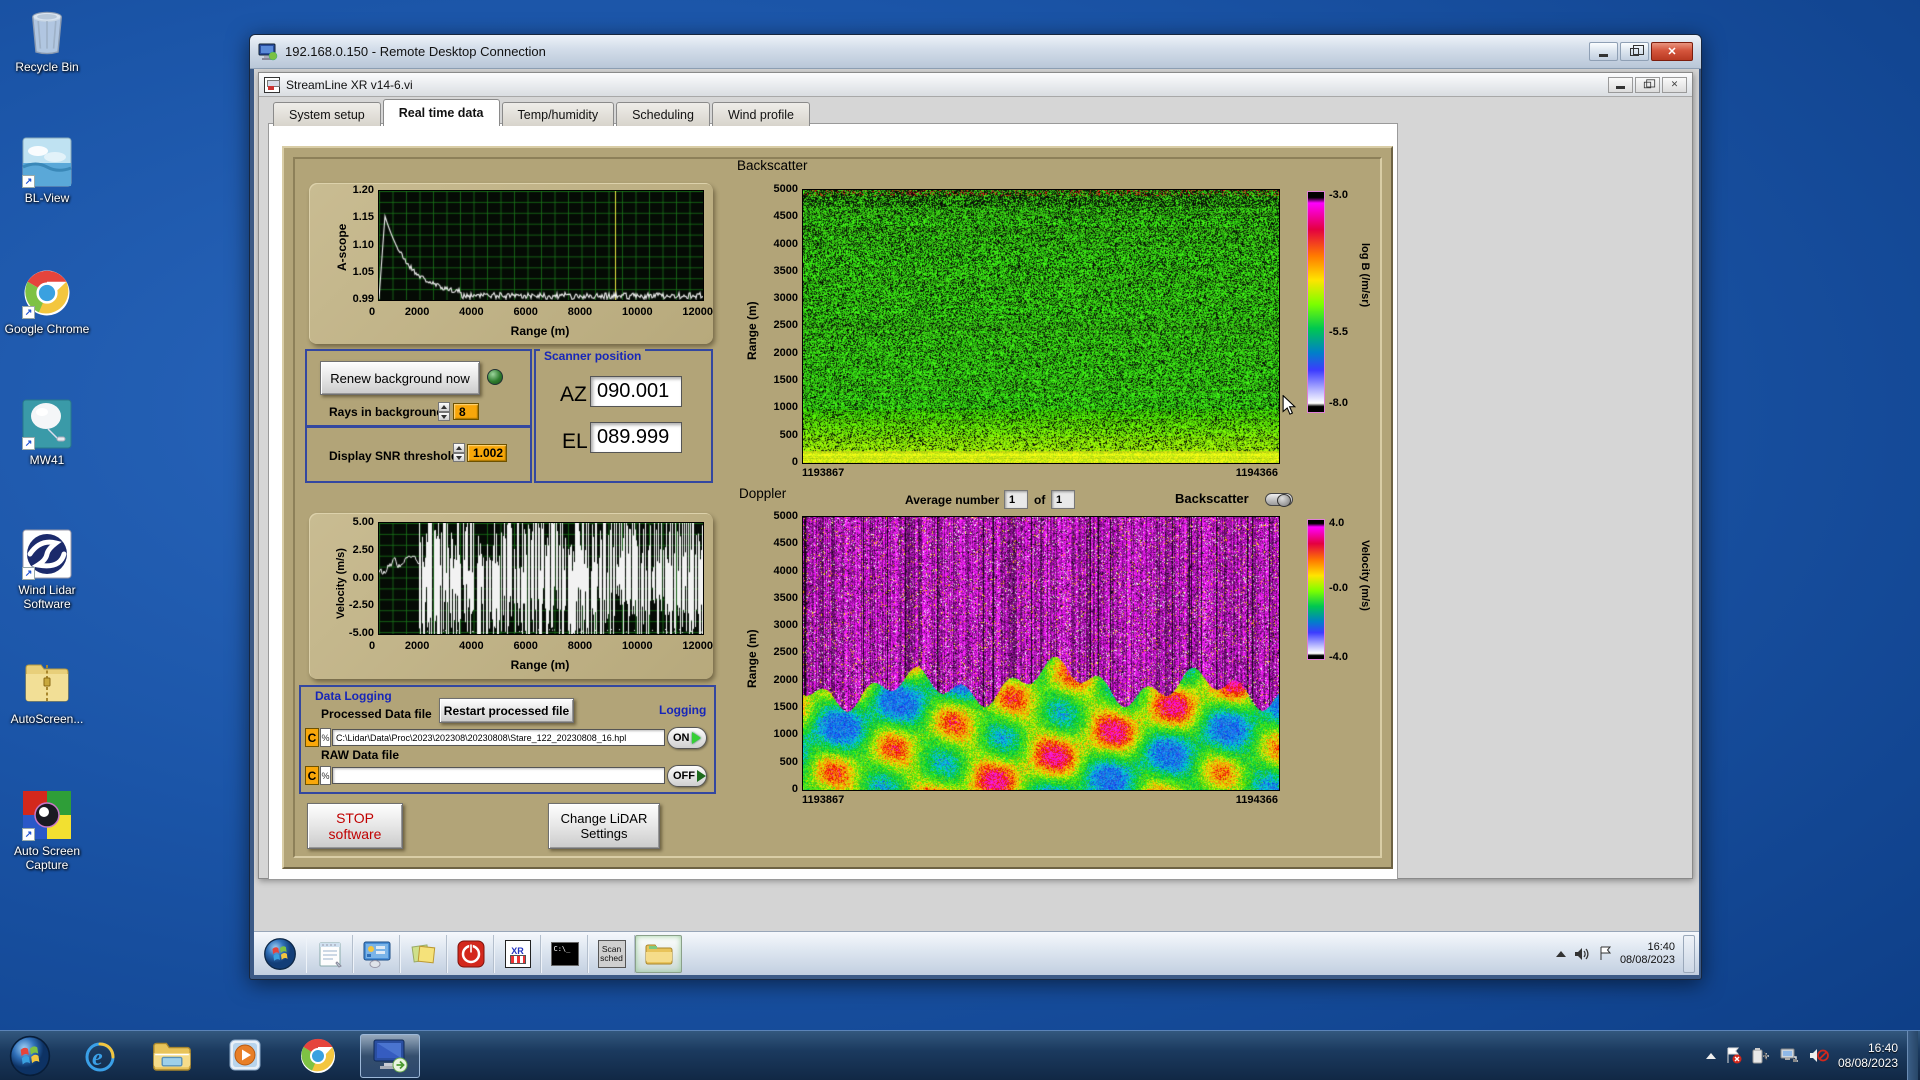 Image resolution: width=1920 pixels, height=1080 pixels. Describe the element at coordinates (1016, 499) in the screenshot. I see `average-number-input: 1` at that location.